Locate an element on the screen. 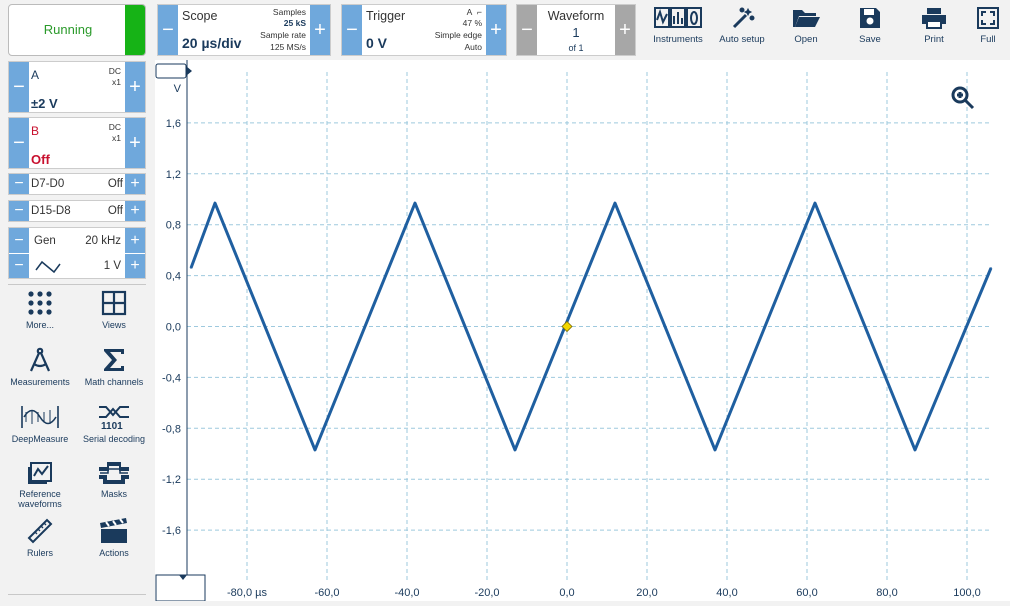 The height and width of the screenshot is (606, 1010). d15-d8-name: D15-D8 is located at coordinates (51, 211).